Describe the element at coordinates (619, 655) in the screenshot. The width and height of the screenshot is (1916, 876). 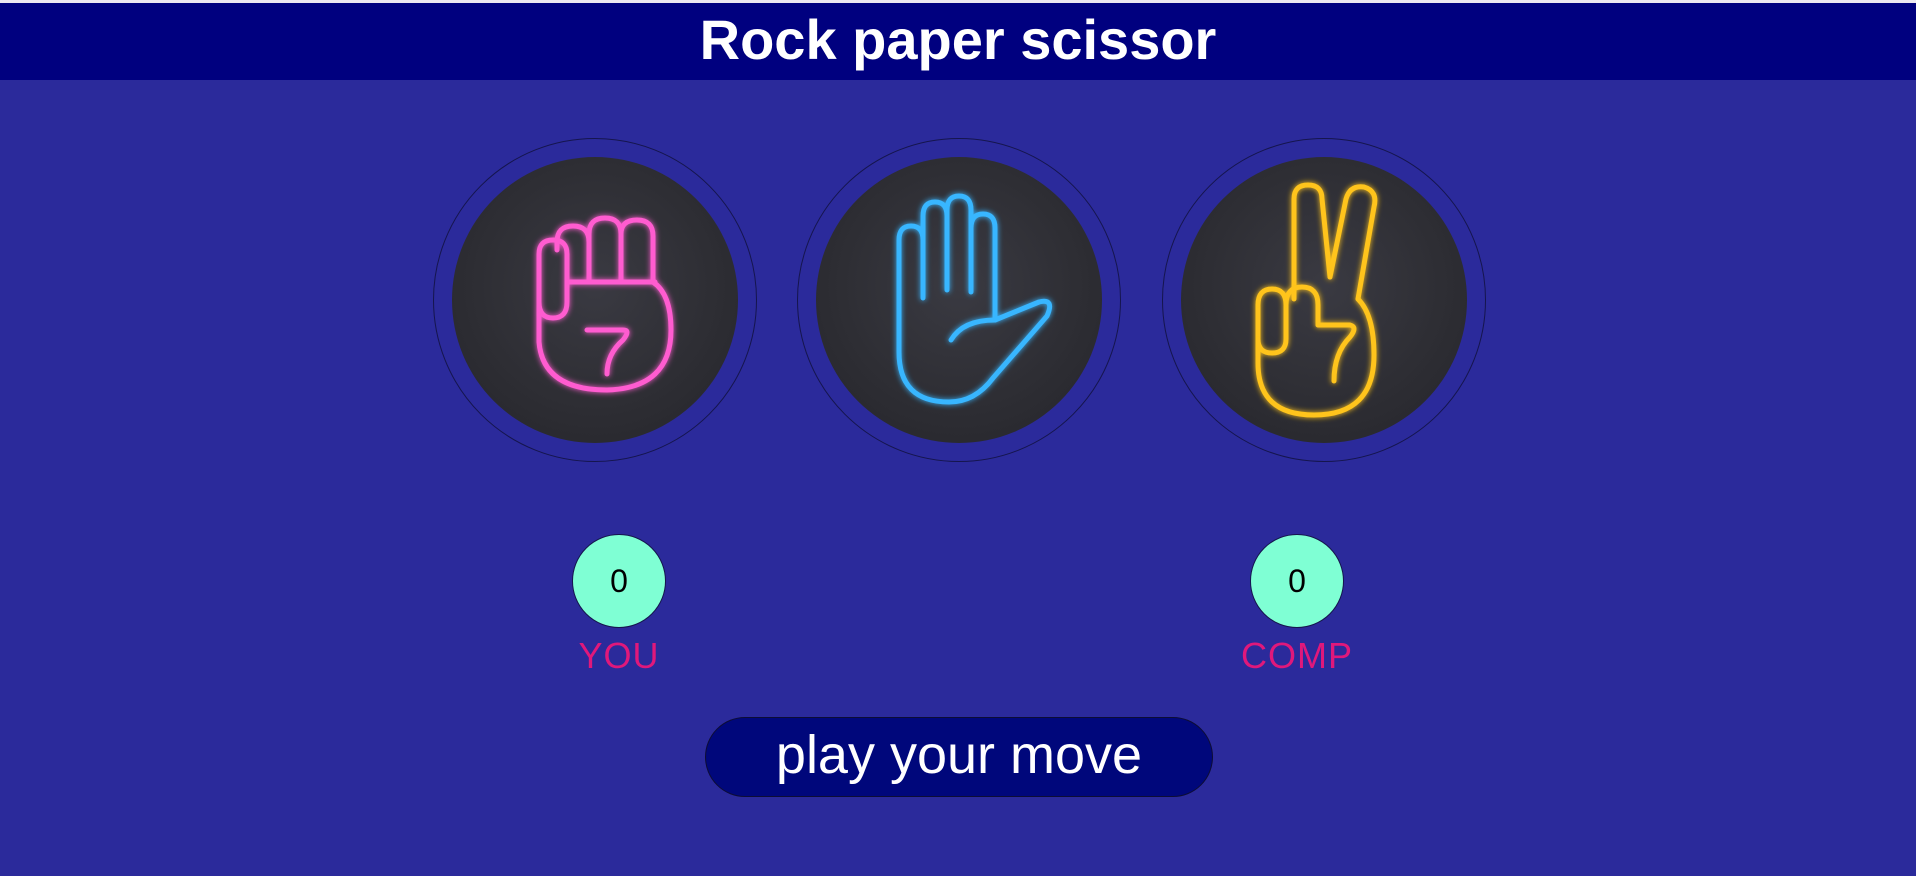
I see `user-score-label: YOU` at that location.